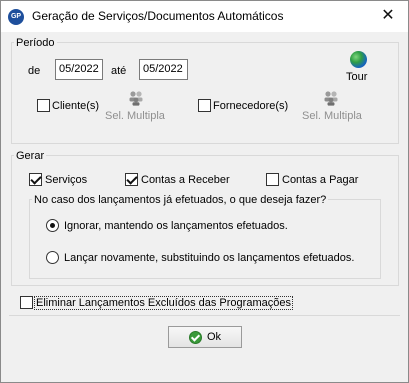 The width and height of the screenshot is (409, 383). What do you see at coordinates (135, 116) in the screenshot?
I see `clientes-multi-label: Sel. Multipla` at bounding box center [135, 116].